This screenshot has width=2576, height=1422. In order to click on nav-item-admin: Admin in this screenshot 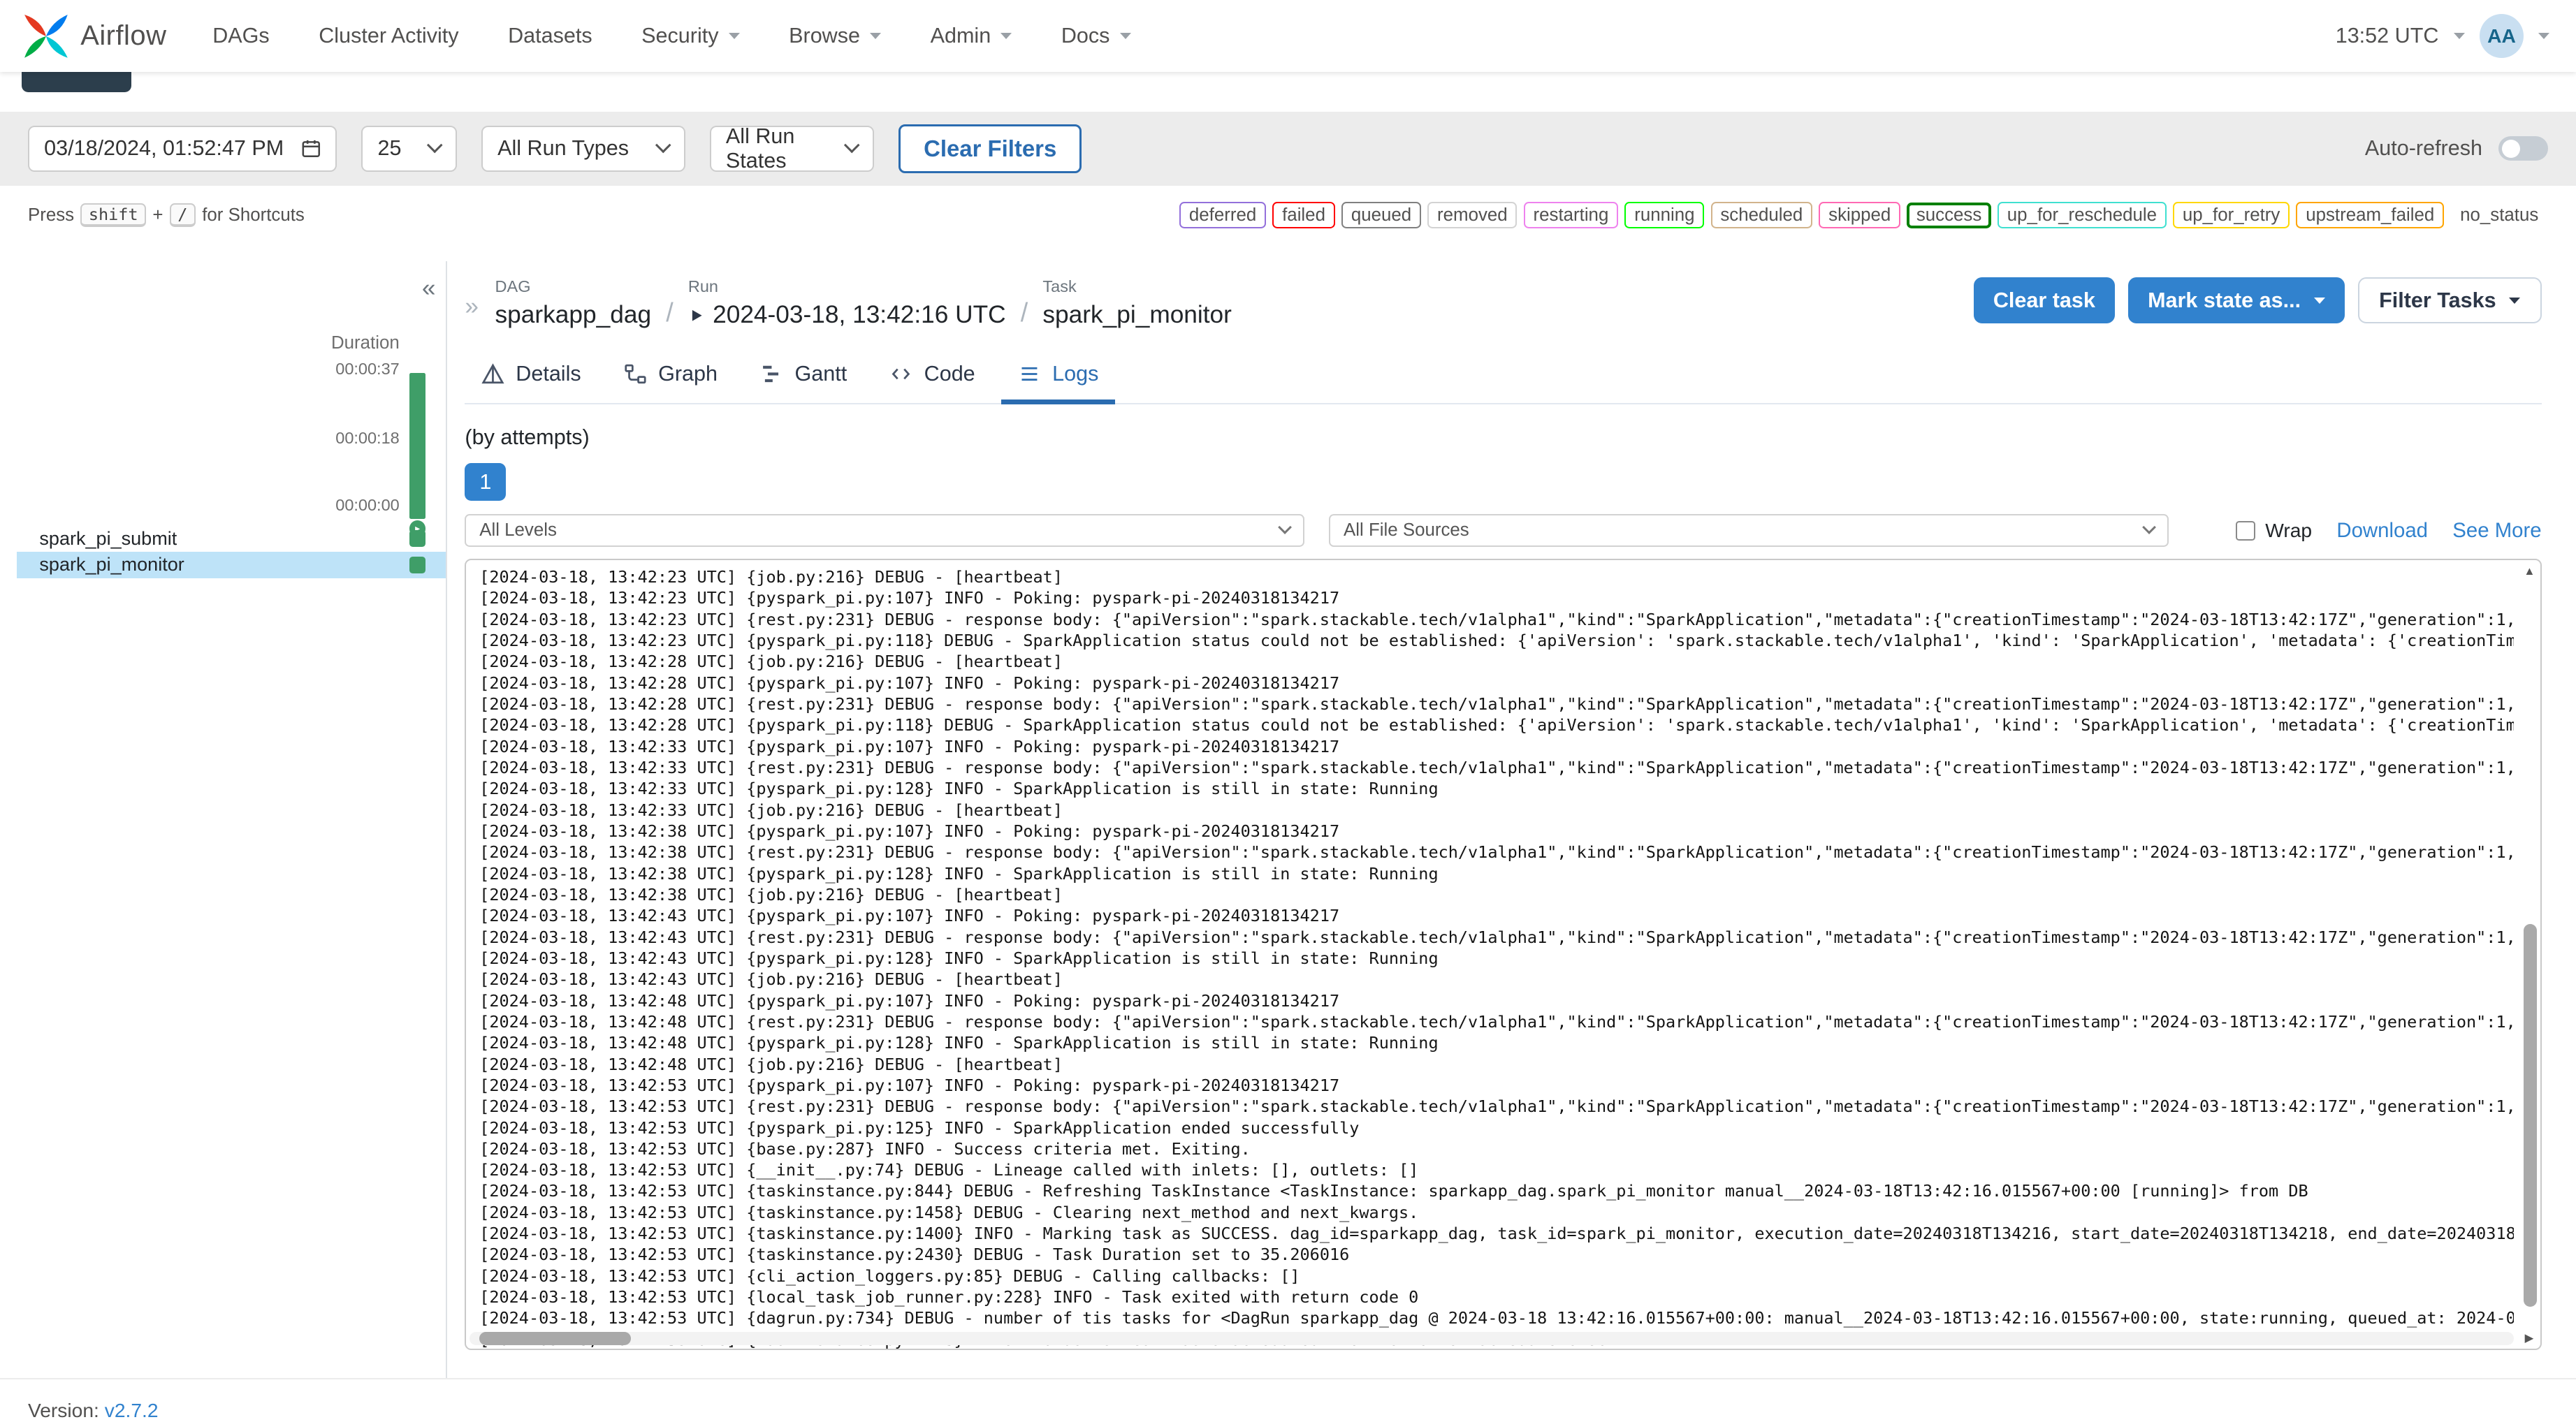, I will do `click(971, 36)`.